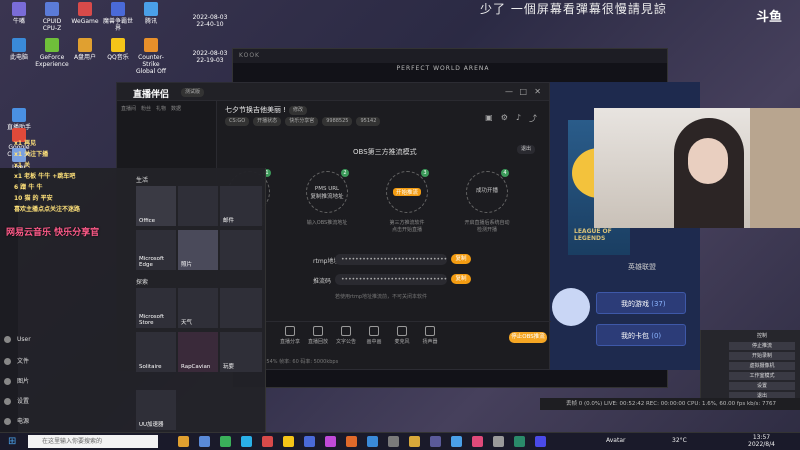 Image resolution: width=800 pixels, height=450 pixels. I want to click on desktop-icon: GeForce Experience, so click(52, 53).